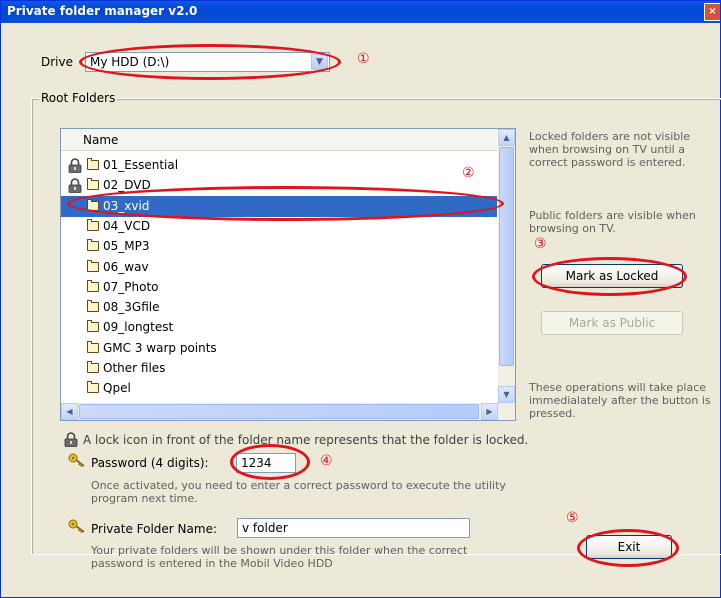 The height and width of the screenshot is (598, 721). I want to click on list-item: 09_longtest, so click(279, 327).